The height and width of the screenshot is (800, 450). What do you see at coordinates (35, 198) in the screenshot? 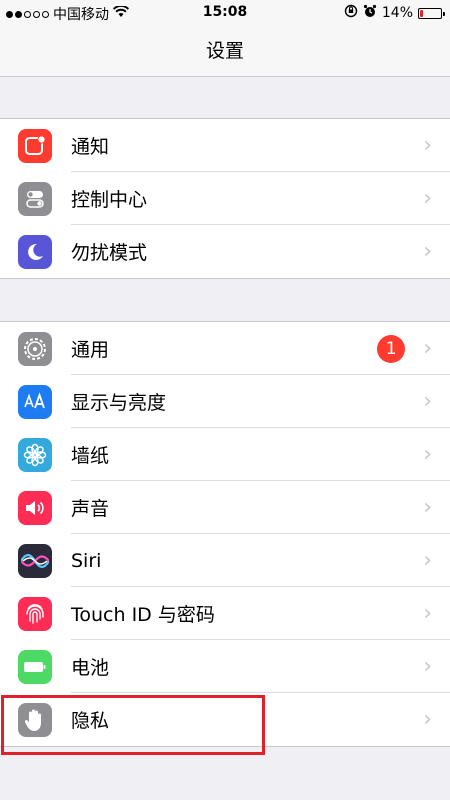
I see `control-center-icon` at bounding box center [35, 198].